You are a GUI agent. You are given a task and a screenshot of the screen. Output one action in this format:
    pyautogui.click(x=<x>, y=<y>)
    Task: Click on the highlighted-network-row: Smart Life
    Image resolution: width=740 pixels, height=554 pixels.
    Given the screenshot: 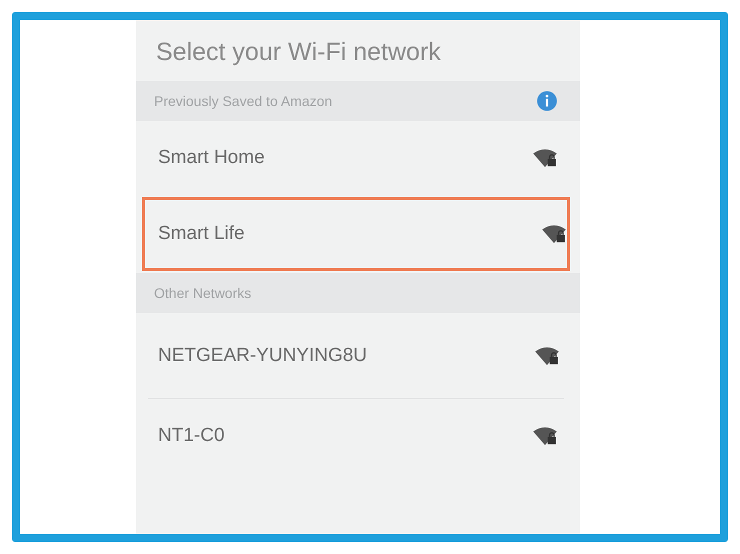 What is the action you would take?
    pyautogui.click(x=356, y=234)
    